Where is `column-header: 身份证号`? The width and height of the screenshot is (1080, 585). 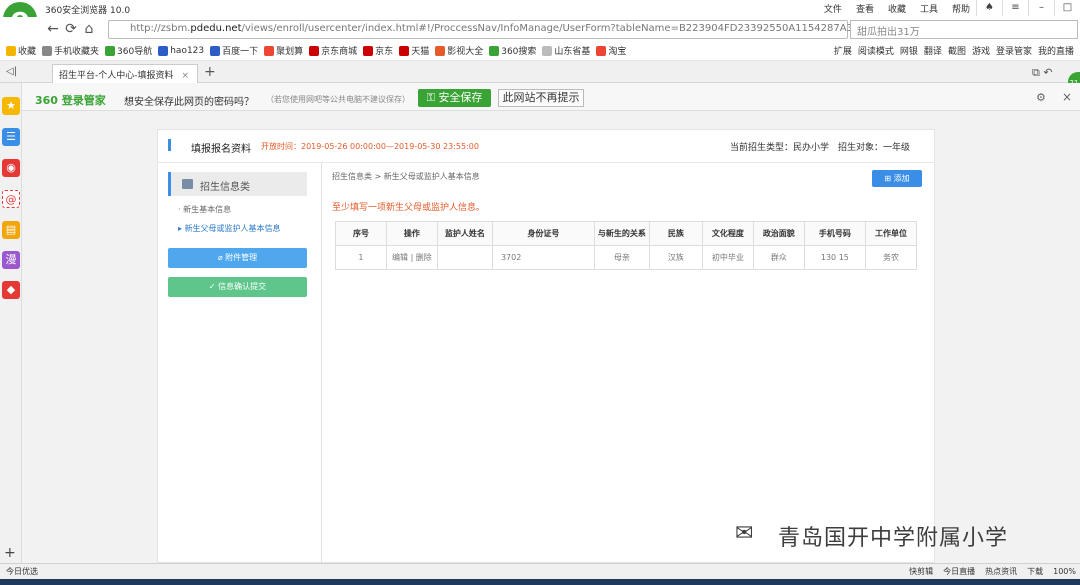
column-header: 身份证号 is located at coordinates (543, 233).